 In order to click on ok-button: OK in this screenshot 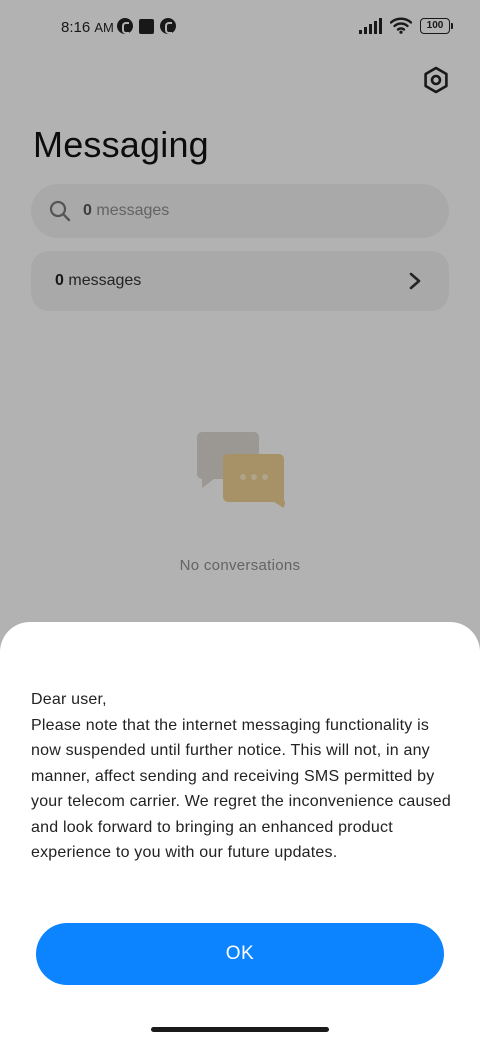, I will do `click(240, 954)`.